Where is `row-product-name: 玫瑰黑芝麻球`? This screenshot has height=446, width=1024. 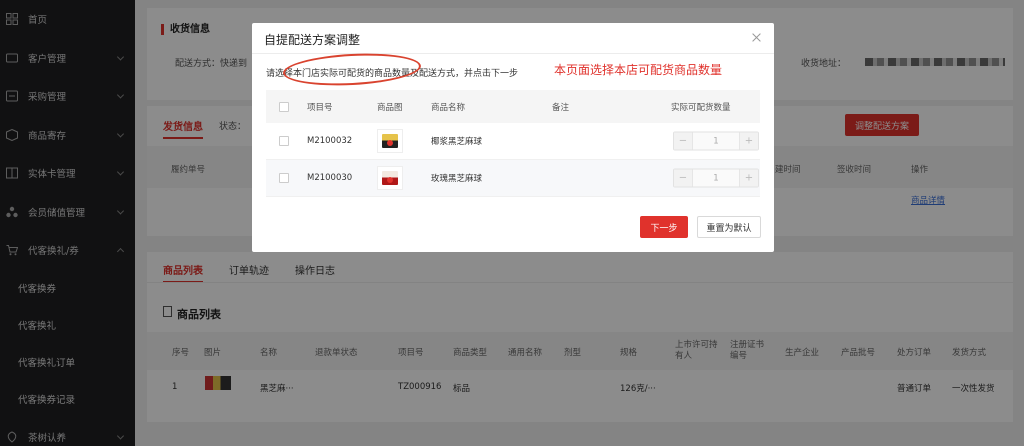 row-product-name: 玫瑰黑芝麻球 is located at coordinates (457, 179).